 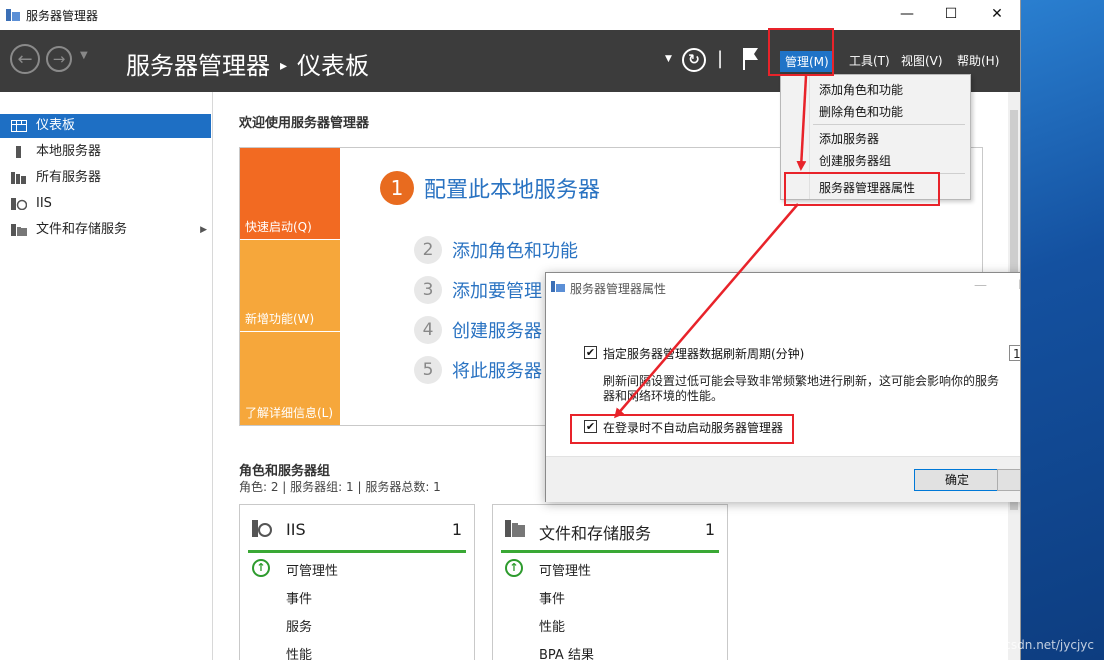 What do you see at coordinates (750, 59) in the screenshot?
I see `notifications-flag-icon` at bounding box center [750, 59].